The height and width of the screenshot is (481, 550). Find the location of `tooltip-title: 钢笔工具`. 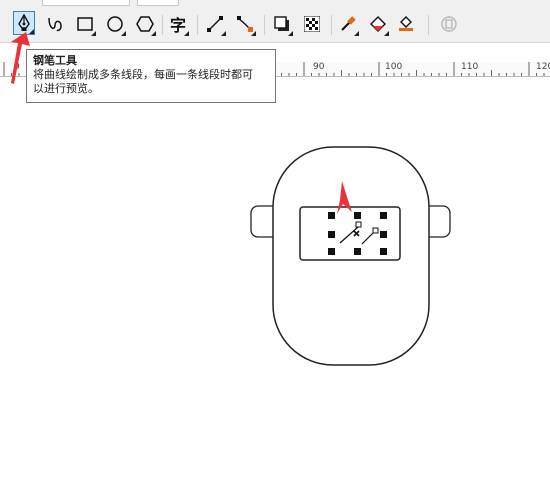

tooltip-title: 钢笔工具 is located at coordinates (55, 60).